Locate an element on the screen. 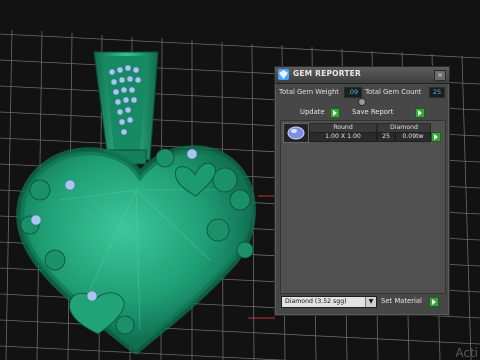 This screenshot has width=480, height=360. total-gem-weight-label: Total Gem Weight is located at coordinates (309, 92).